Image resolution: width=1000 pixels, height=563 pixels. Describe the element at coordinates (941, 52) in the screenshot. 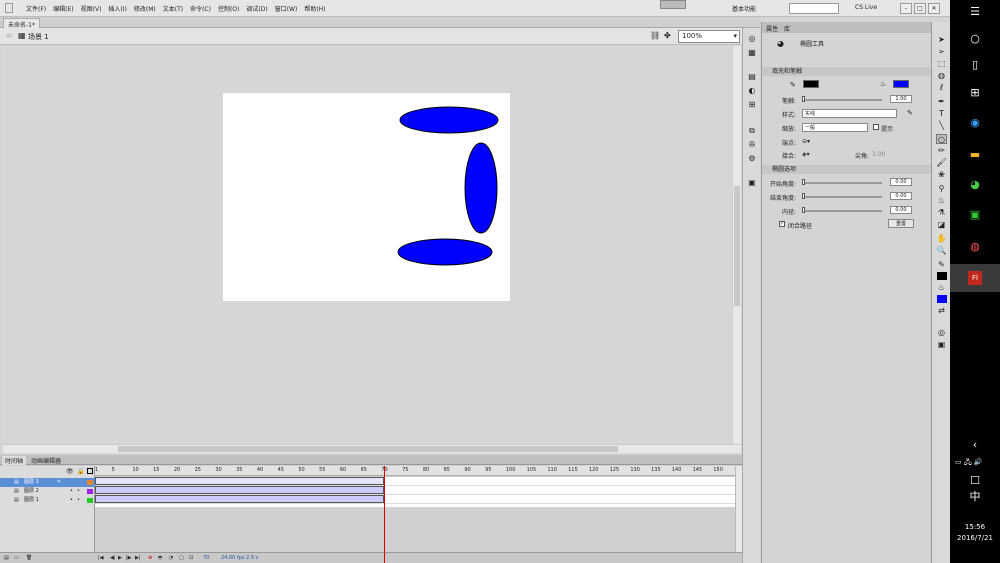

I see `subselection-tool-icon: ➢` at that location.